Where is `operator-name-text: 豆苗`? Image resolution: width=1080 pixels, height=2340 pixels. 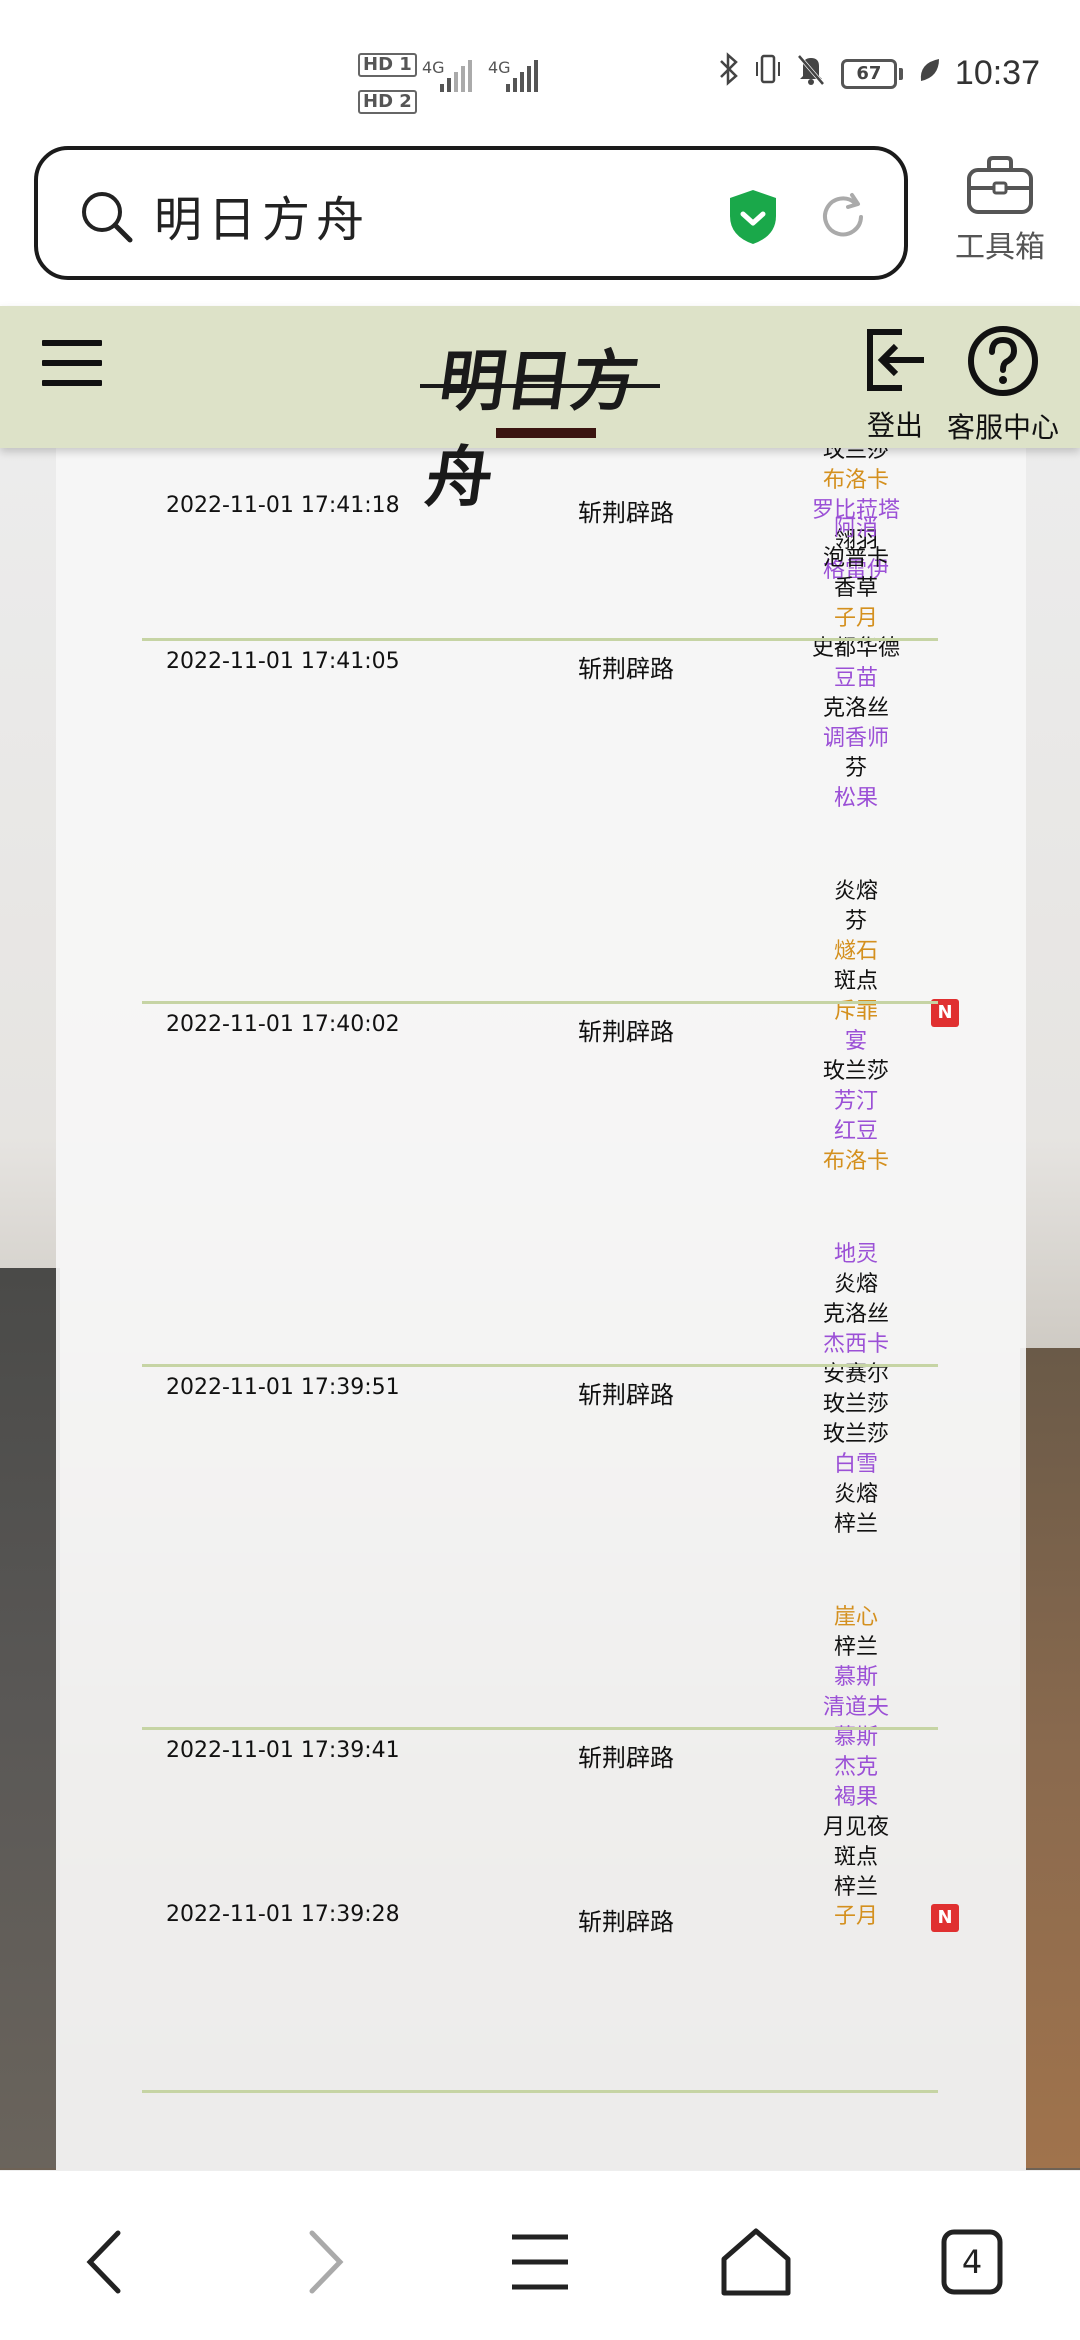 operator-name-text: 豆苗 is located at coordinates (855, 678).